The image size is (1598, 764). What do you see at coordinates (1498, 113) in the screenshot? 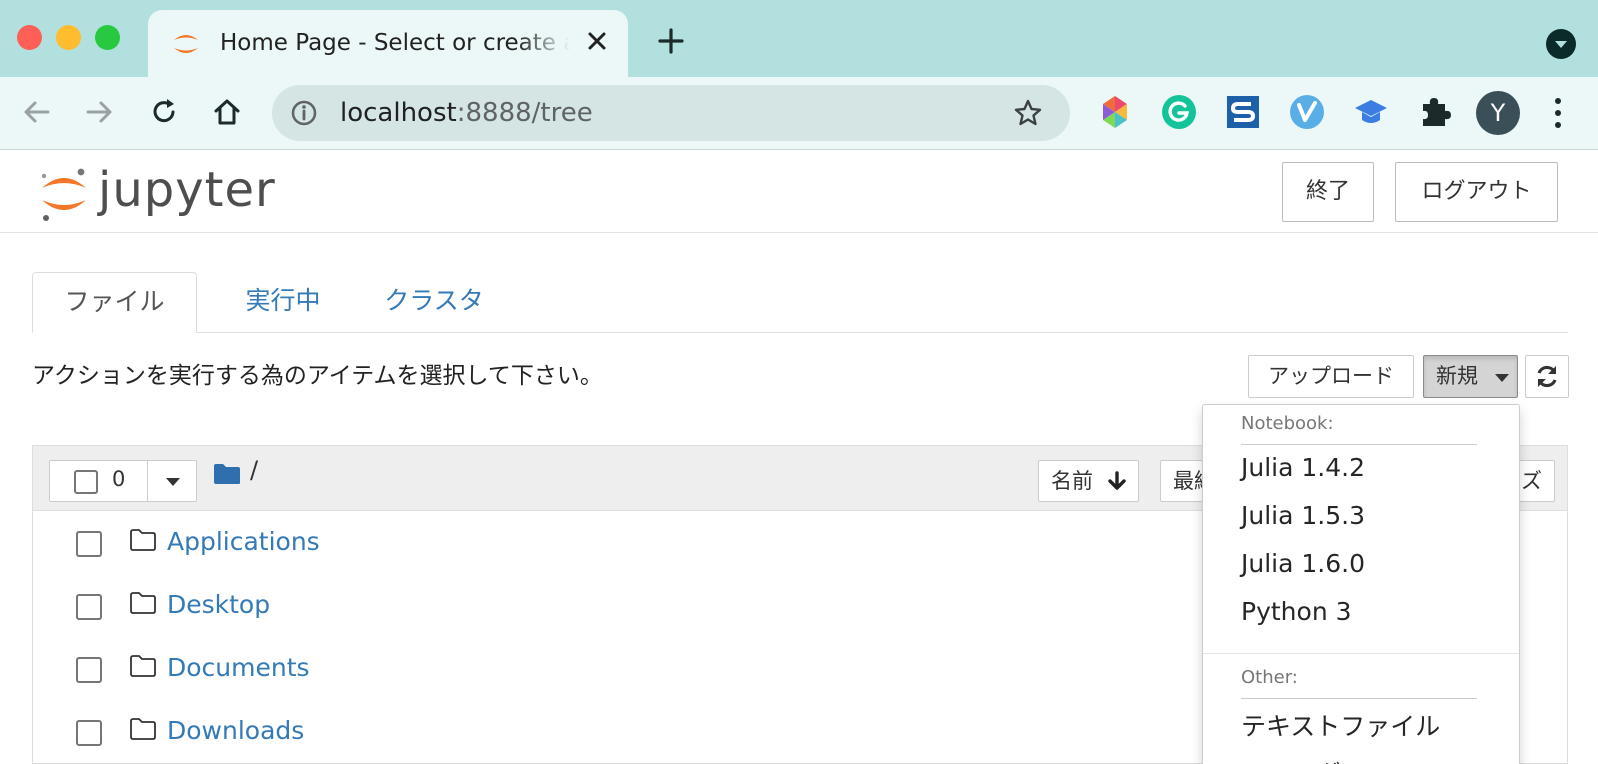
I see `profile-avatar: Y` at bounding box center [1498, 113].